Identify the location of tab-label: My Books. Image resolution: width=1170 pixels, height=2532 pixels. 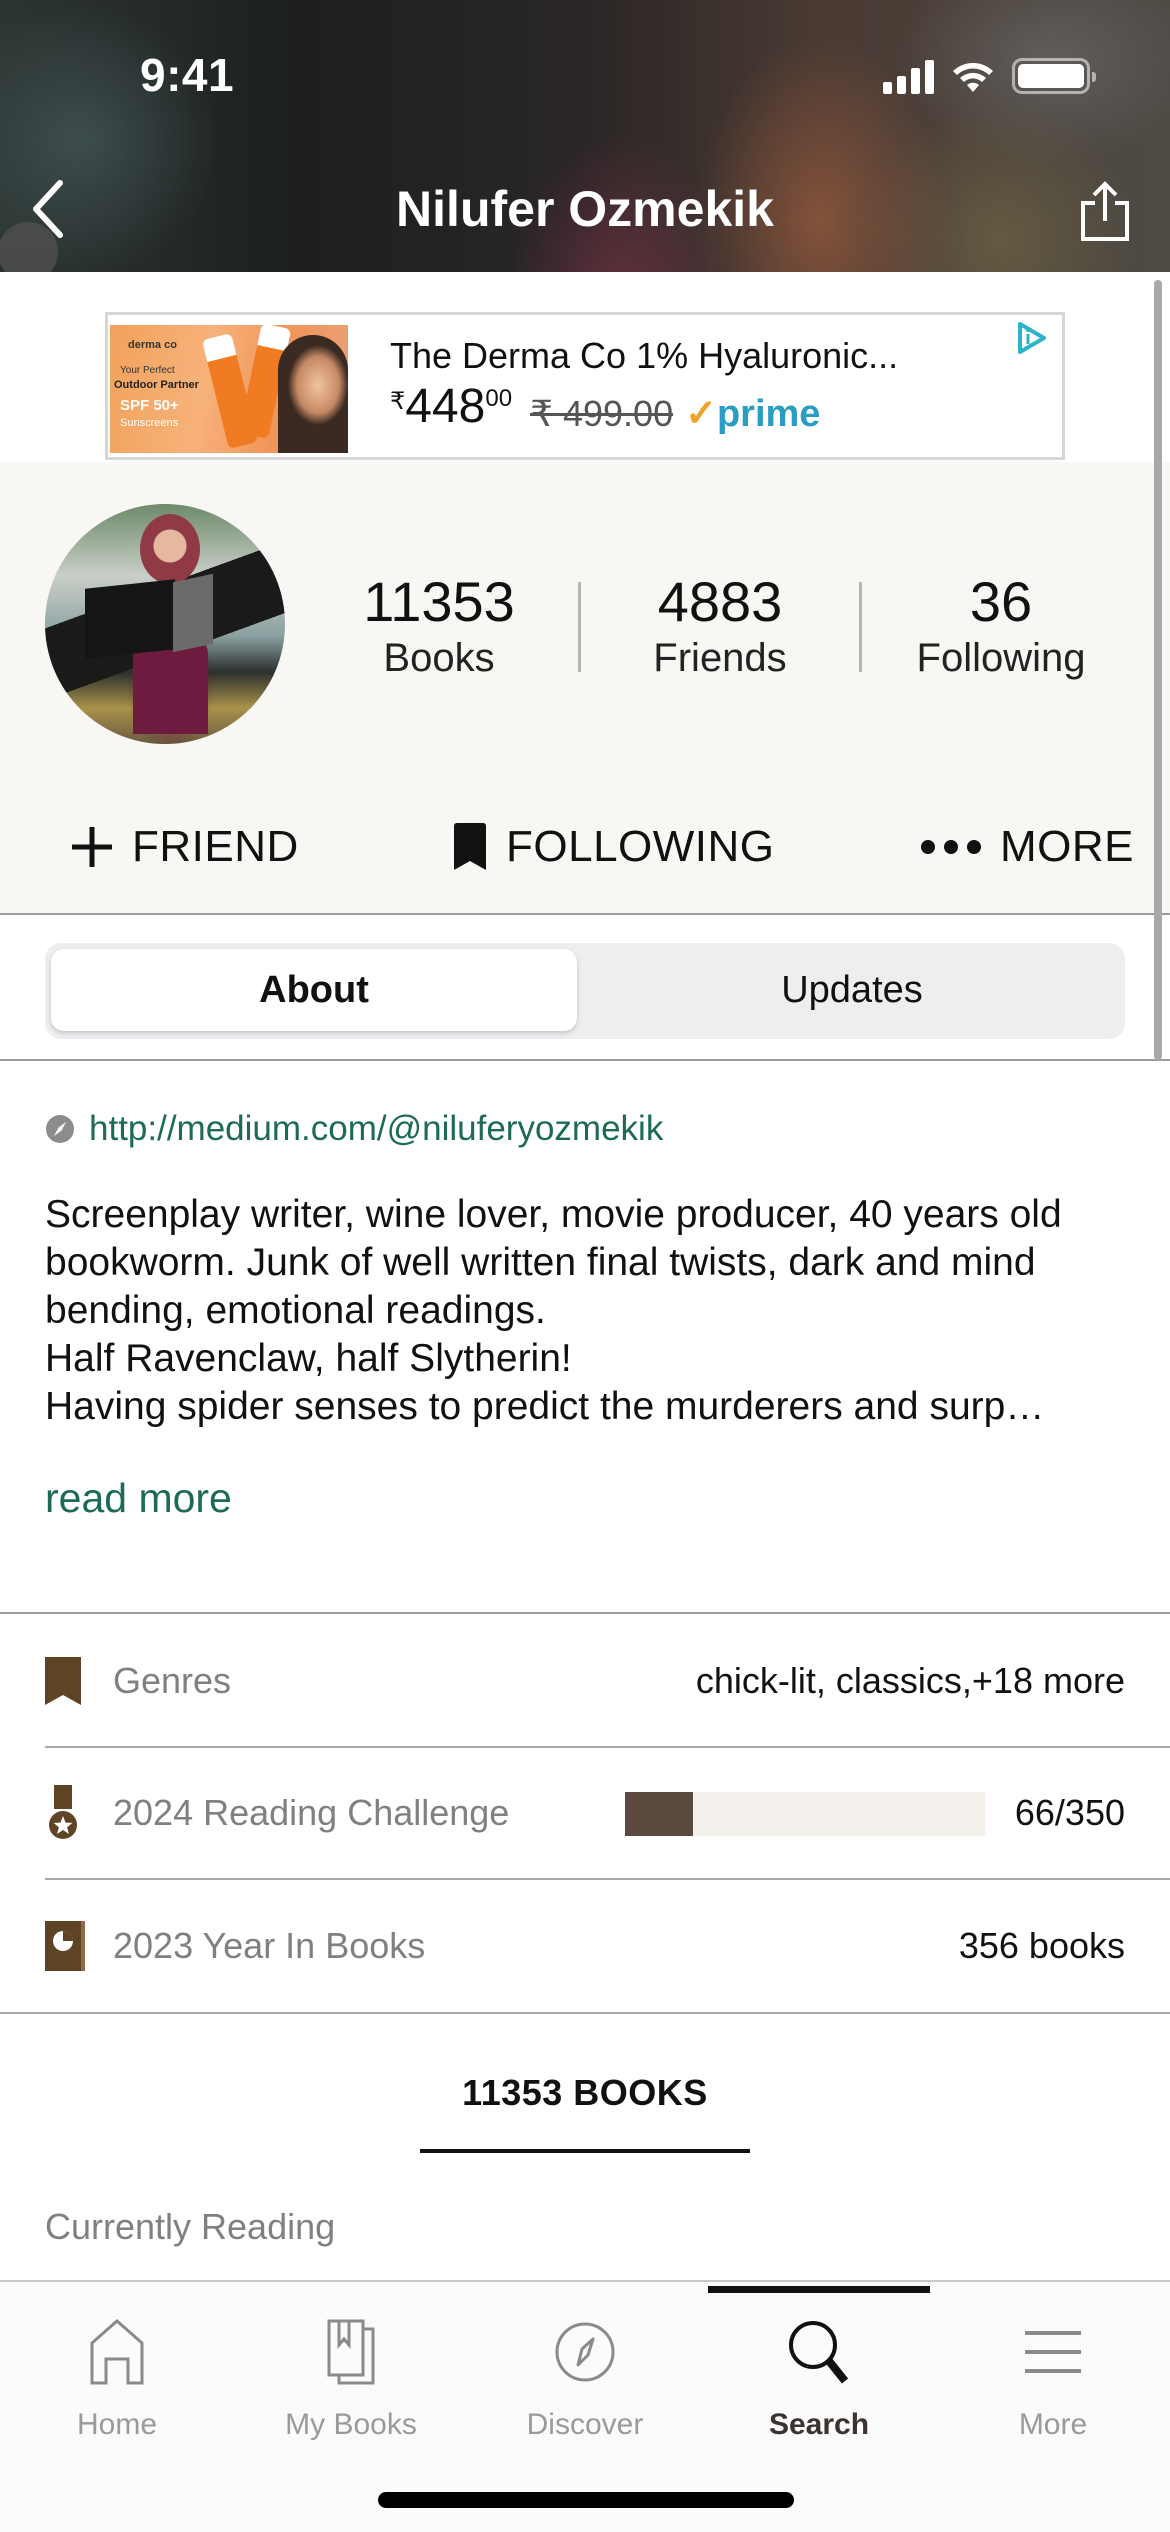
(351, 2424).